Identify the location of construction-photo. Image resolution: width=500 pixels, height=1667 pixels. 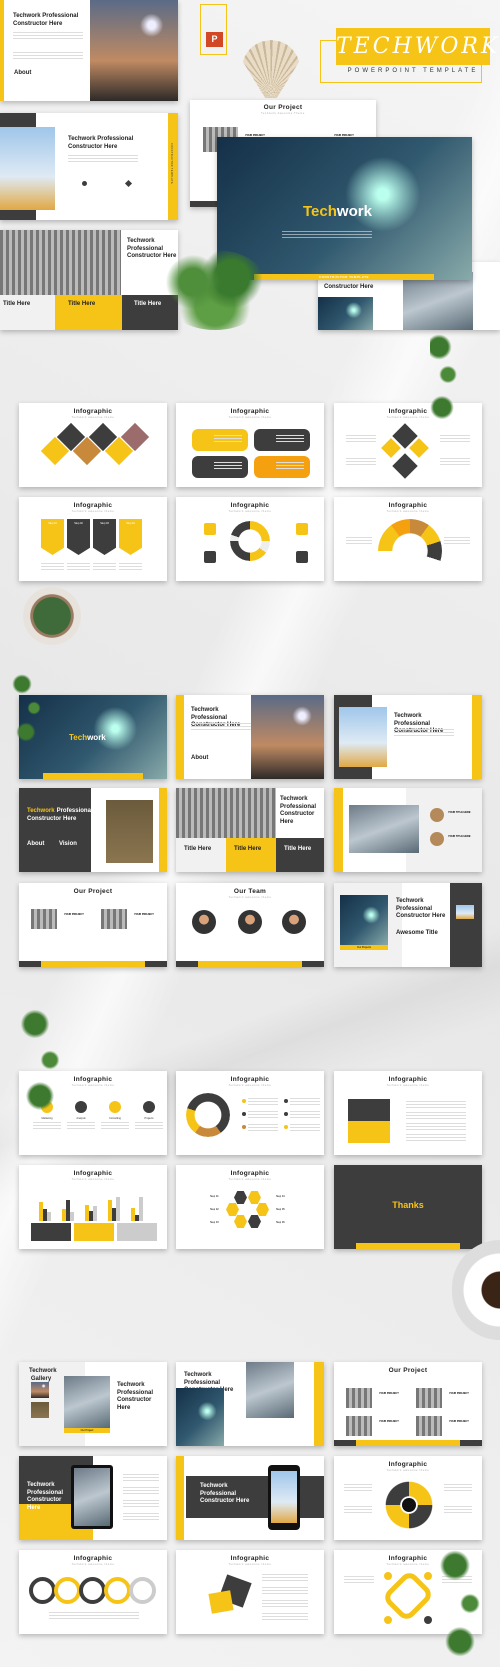
(60, 262).